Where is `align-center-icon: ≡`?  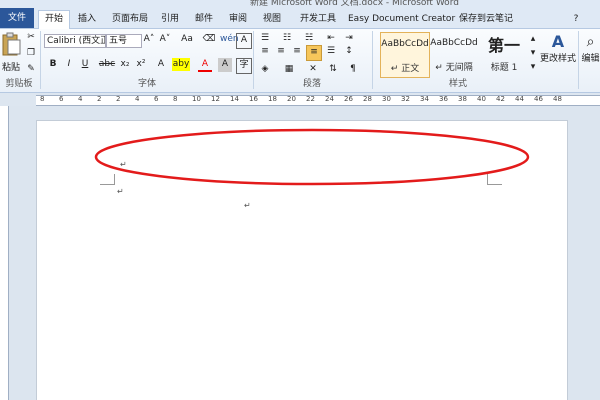 align-center-icon: ≡ is located at coordinates (281, 52).